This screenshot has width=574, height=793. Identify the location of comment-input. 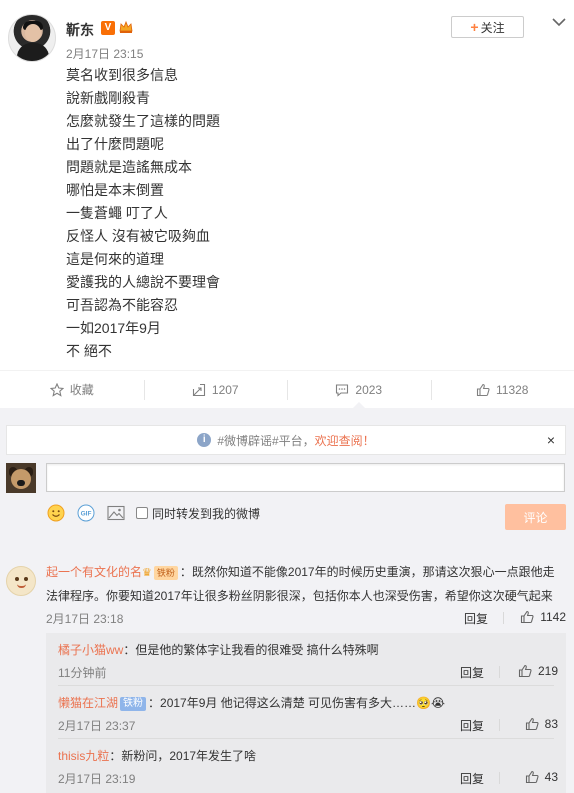
(305, 477).